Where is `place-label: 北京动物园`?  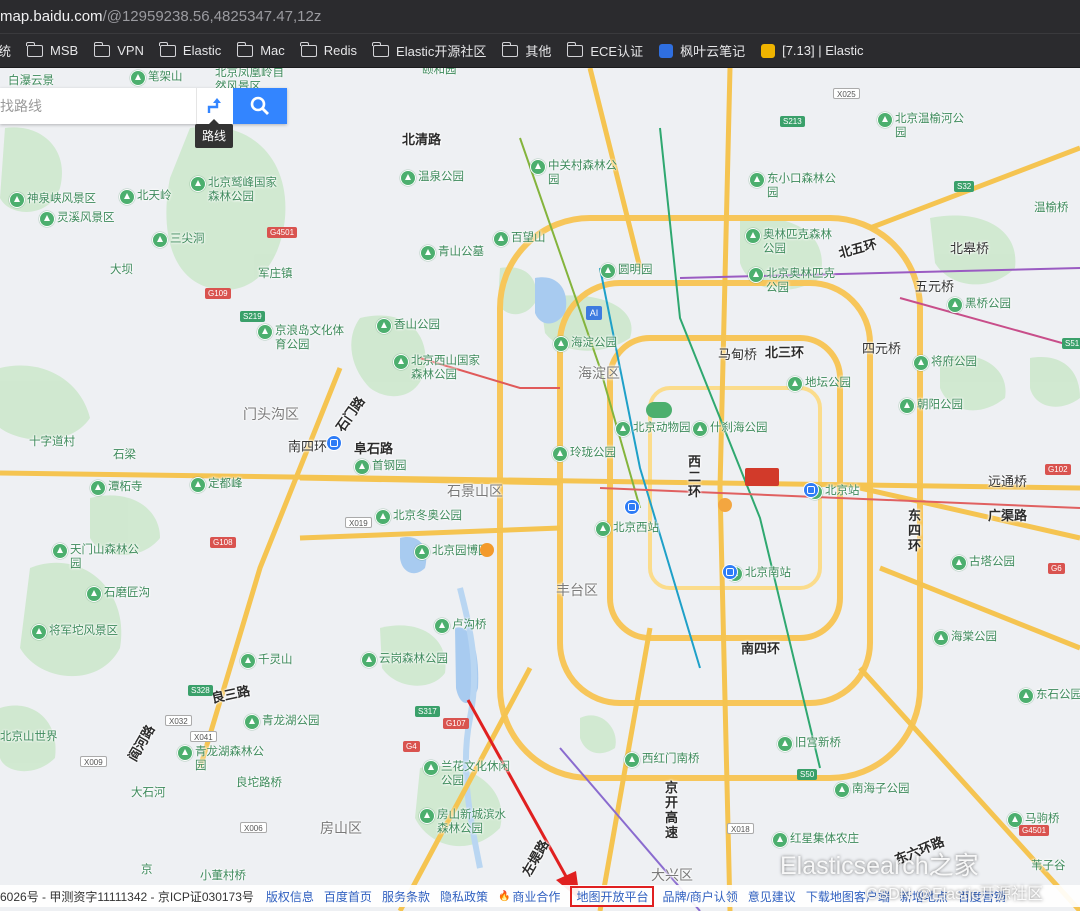
place-label: 北京动物园 is located at coordinates (662, 428).